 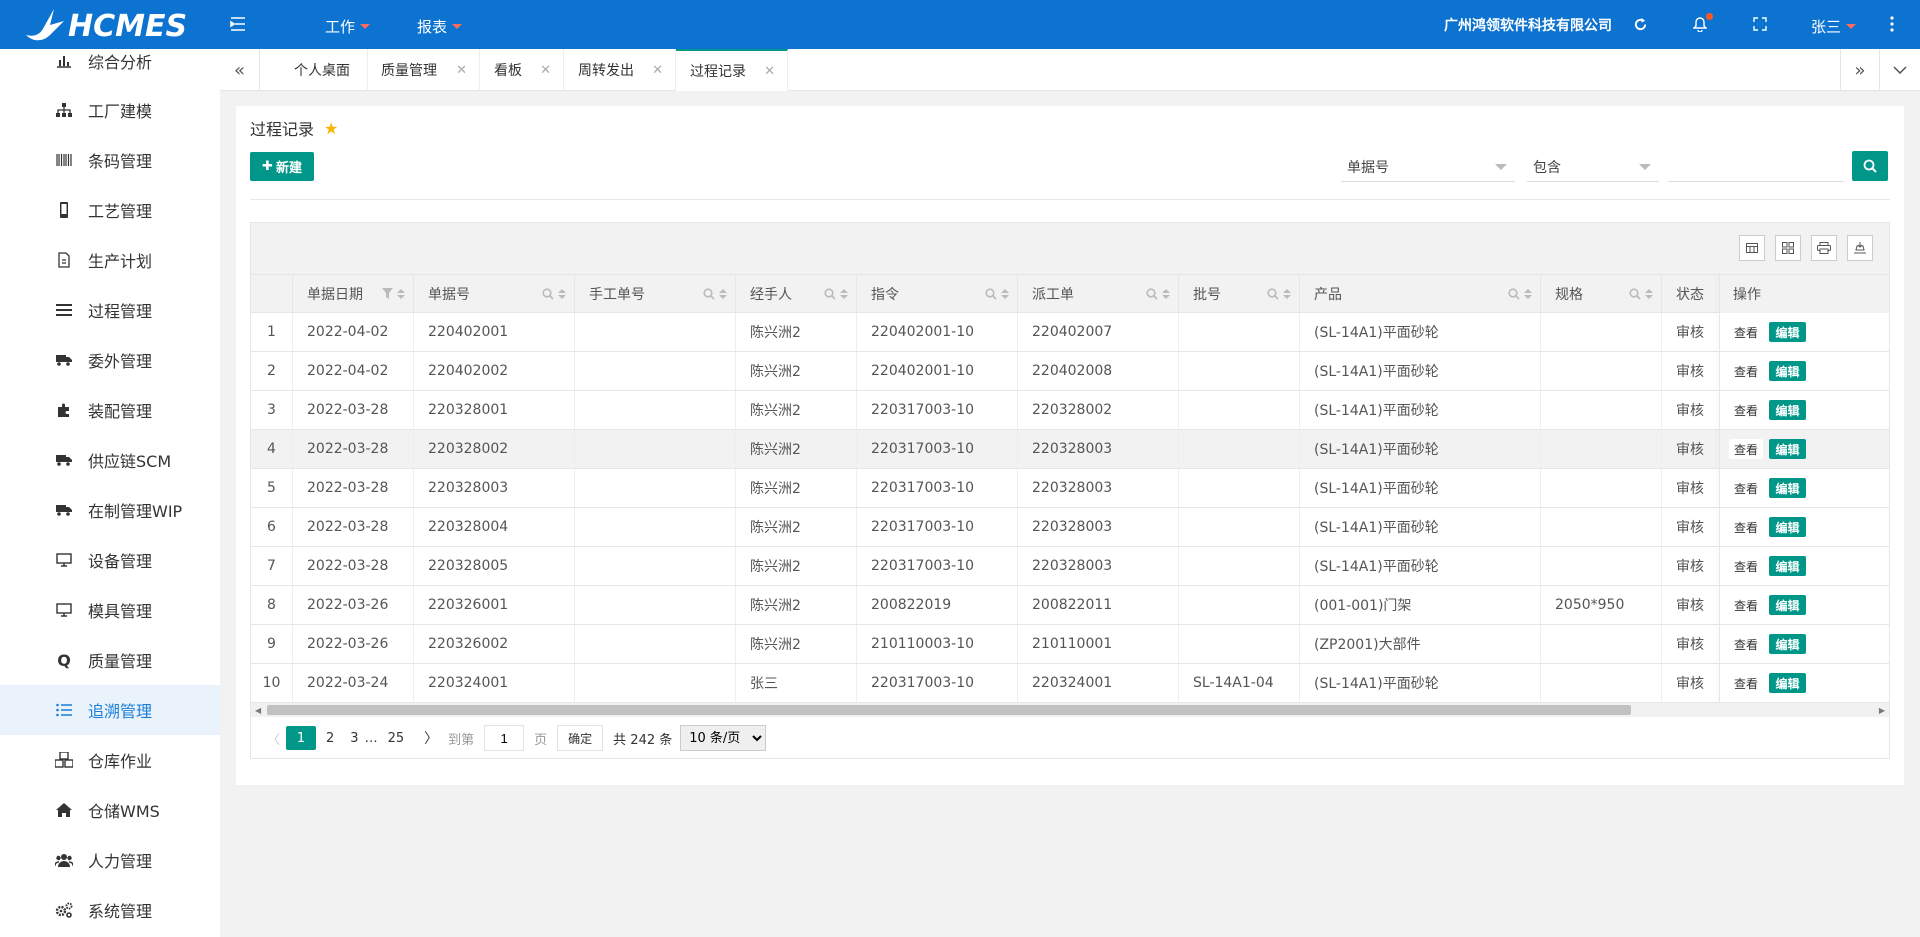 What do you see at coordinates (110, 260) in the screenshot?
I see `sidebar-item-plan: 生产计划` at bounding box center [110, 260].